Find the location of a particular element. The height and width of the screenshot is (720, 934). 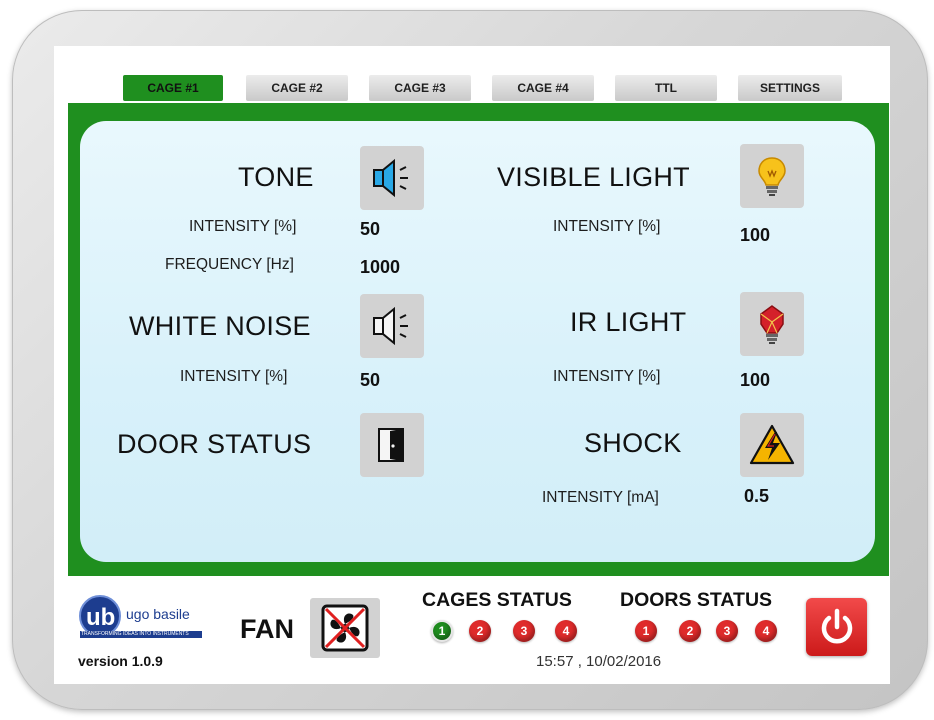

fan-button is located at coordinates (345, 628).